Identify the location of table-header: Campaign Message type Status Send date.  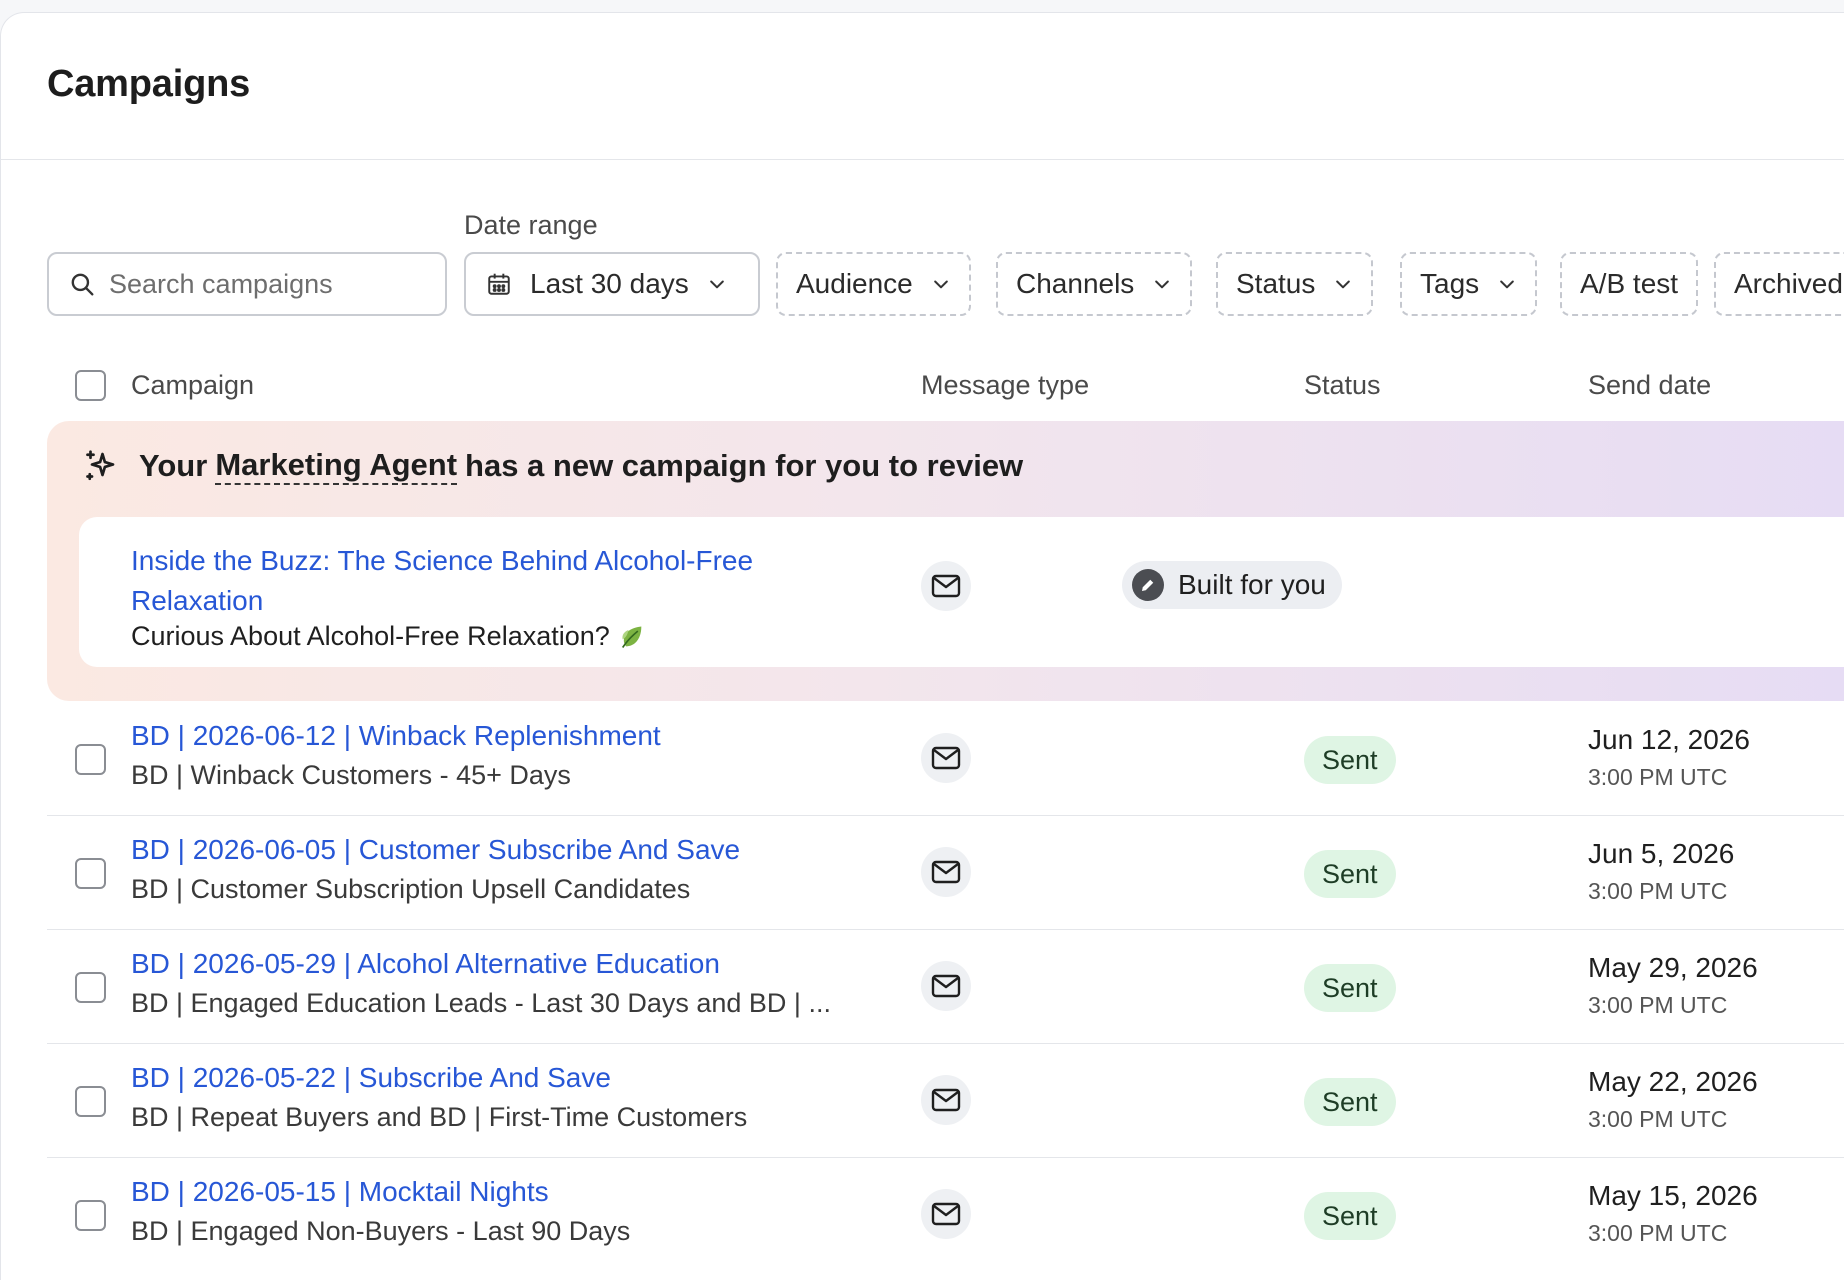
(945, 388).